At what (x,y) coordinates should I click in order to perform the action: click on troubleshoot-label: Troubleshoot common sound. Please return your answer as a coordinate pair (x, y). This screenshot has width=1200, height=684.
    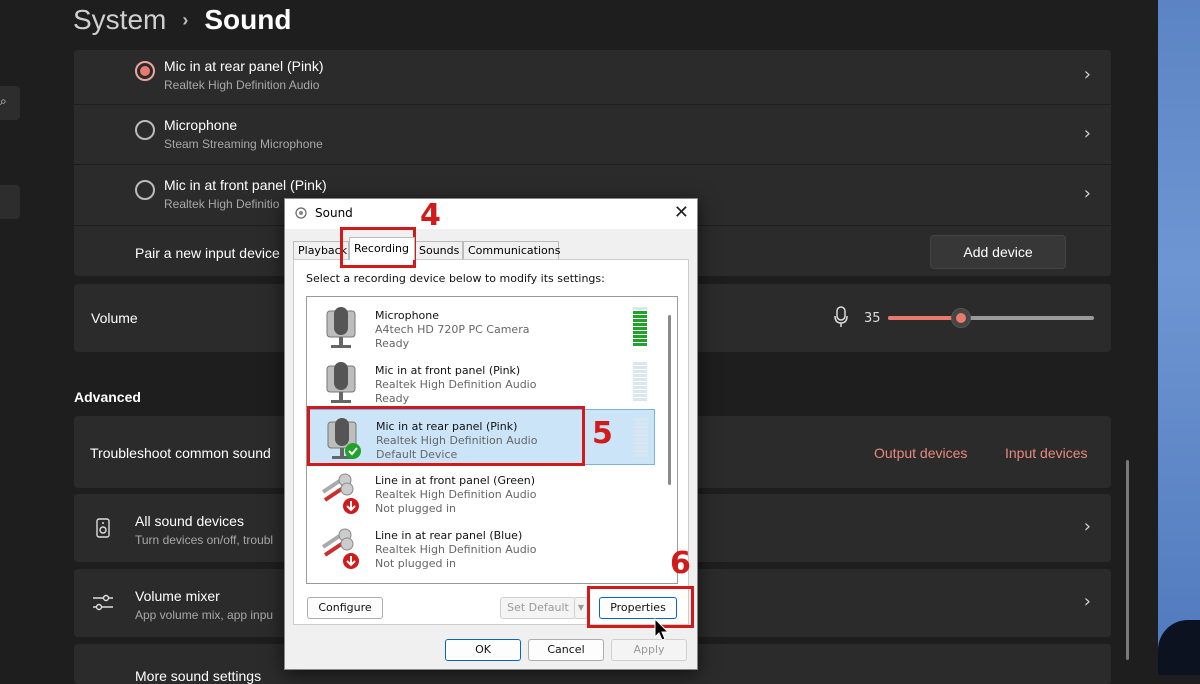
    Looking at the image, I should click on (180, 453).